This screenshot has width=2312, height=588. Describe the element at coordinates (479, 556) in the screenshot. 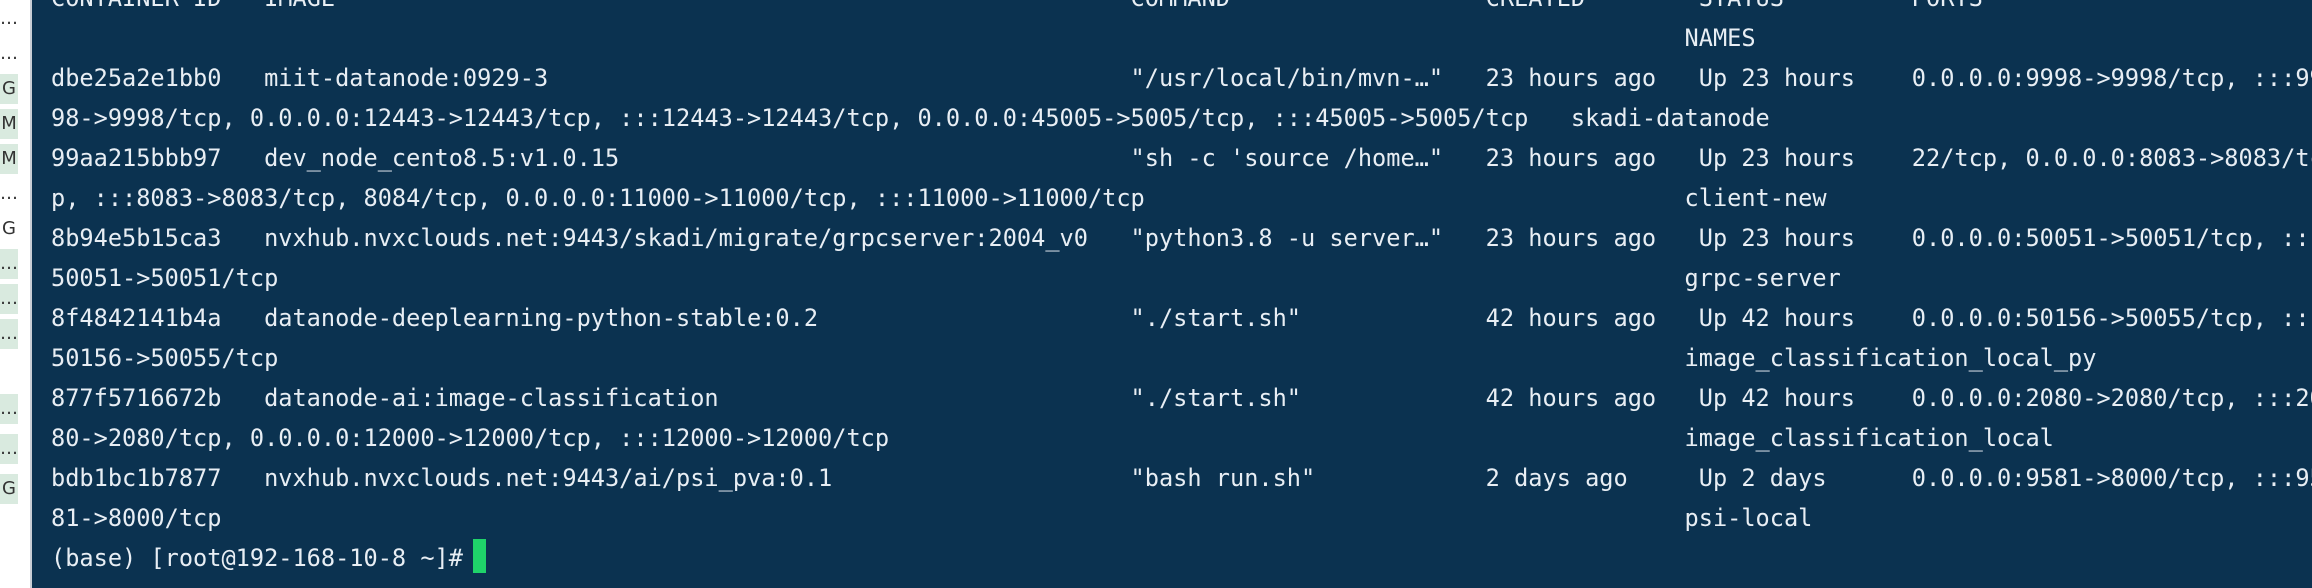

I see `text-cursor` at that location.